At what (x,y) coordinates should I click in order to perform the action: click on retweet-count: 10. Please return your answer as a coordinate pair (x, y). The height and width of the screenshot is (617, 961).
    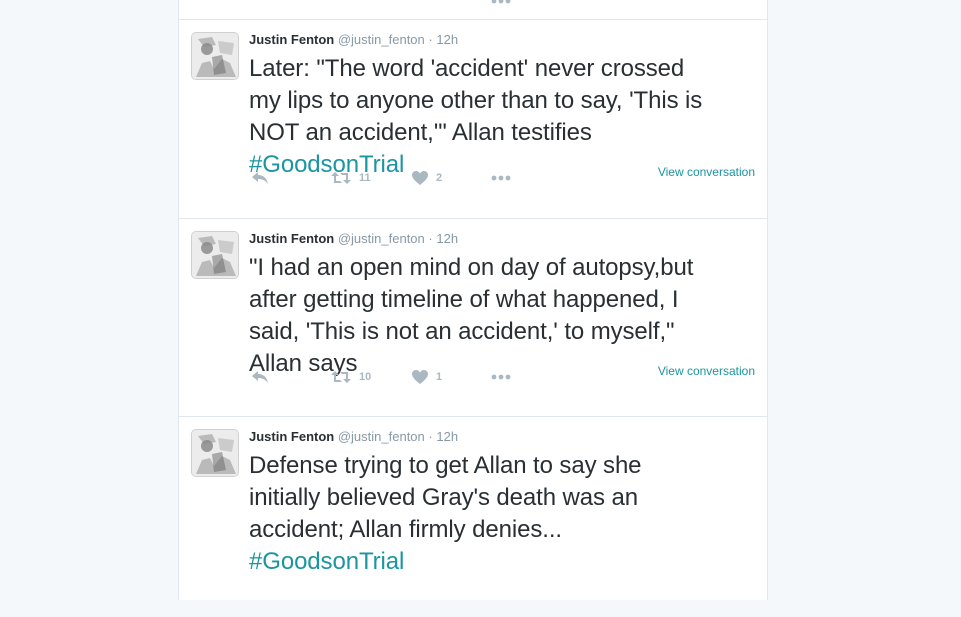
    Looking at the image, I should click on (365, 377).